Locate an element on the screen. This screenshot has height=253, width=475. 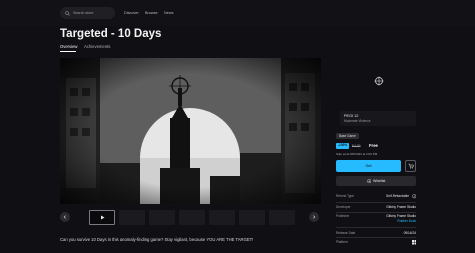
age-rating-box: PEGI 12 Moderate Violence is located at coordinates (378, 118).